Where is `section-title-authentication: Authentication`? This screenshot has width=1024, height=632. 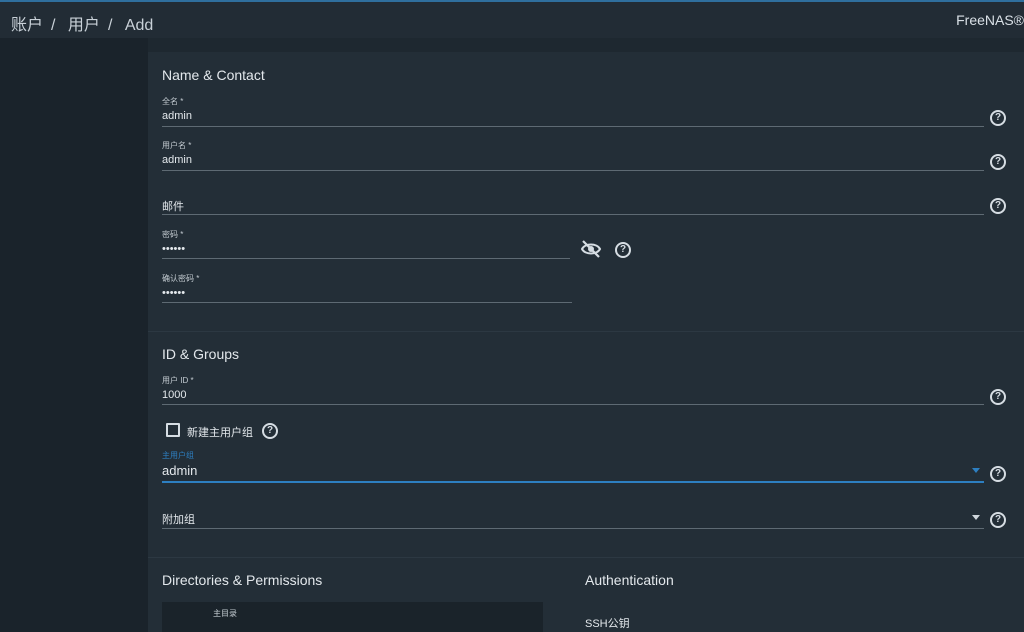 section-title-authentication: Authentication is located at coordinates (629, 580).